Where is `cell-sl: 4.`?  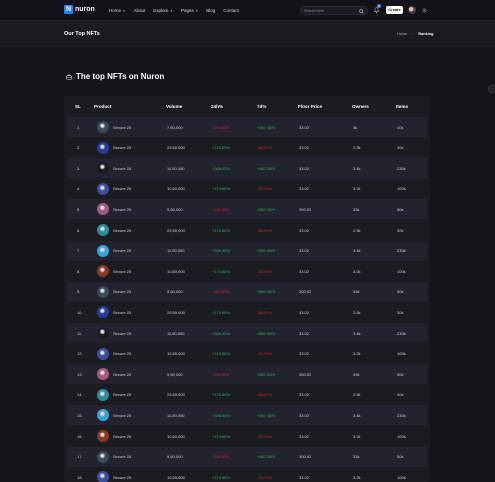 cell-sl: 4. is located at coordinates (79, 189).